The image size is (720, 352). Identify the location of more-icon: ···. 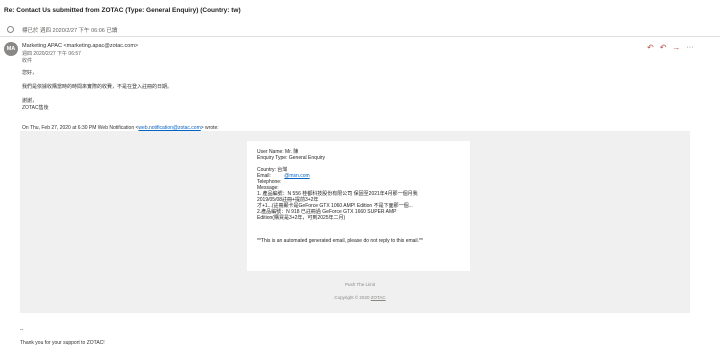
(689, 48).